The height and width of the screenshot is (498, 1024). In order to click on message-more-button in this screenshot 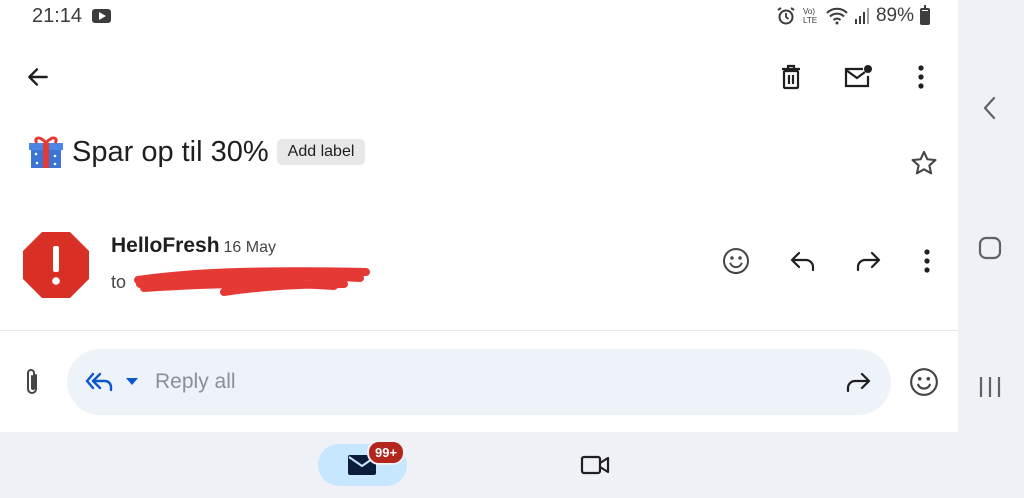, I will do `click(927, 261)`.